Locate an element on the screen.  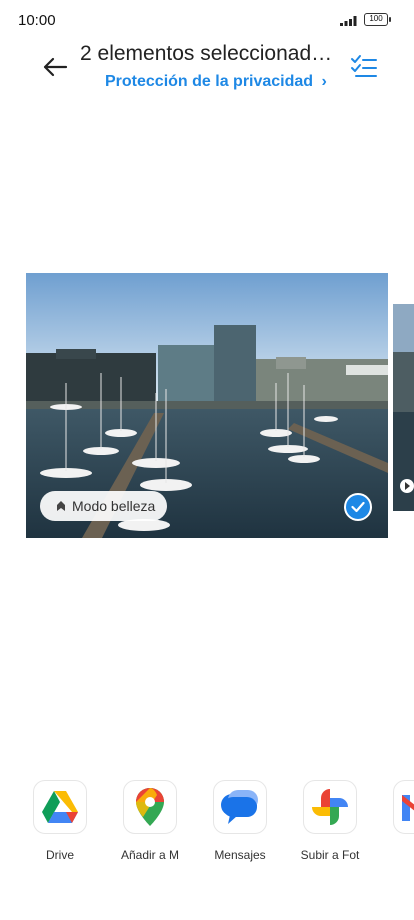
status-bar: 10:00 100 is located at coordinates (207, 20).